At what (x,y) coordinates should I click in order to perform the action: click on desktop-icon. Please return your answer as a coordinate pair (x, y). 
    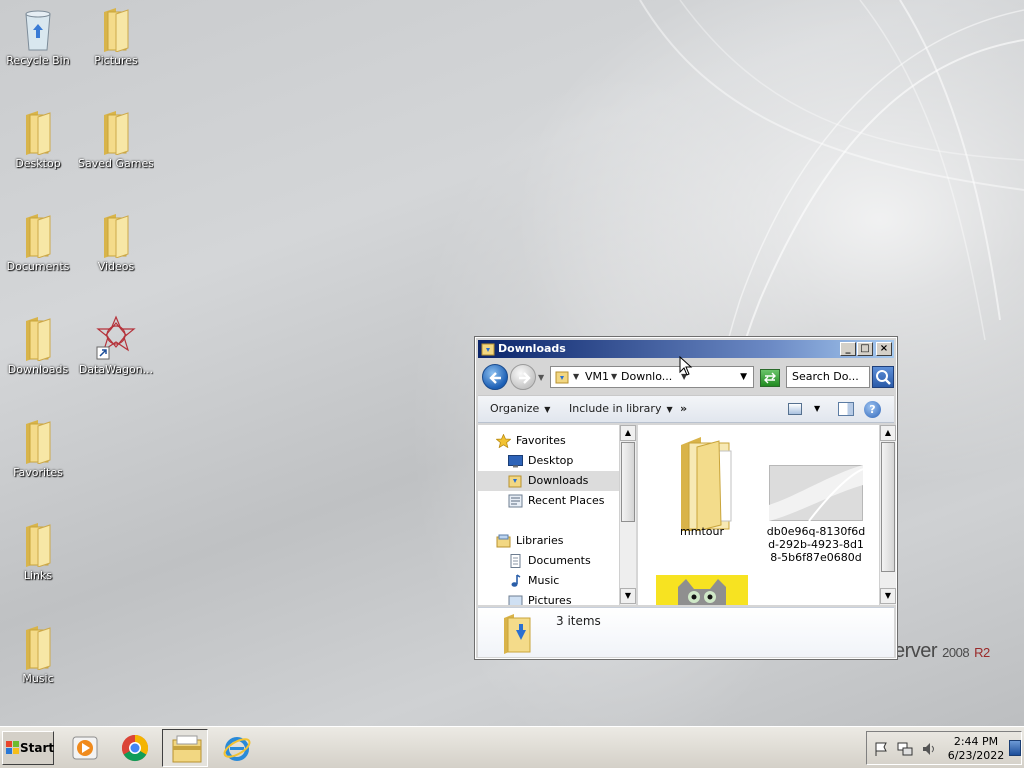
    Looking at the image, I should click on (515, 461).